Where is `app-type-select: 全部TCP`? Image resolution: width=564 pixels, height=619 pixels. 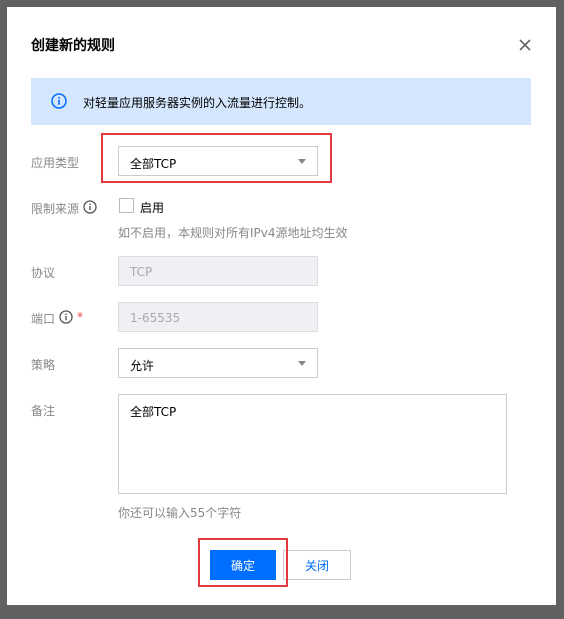 app-type-select: 全部TCP is located at coordinates (218, 161).